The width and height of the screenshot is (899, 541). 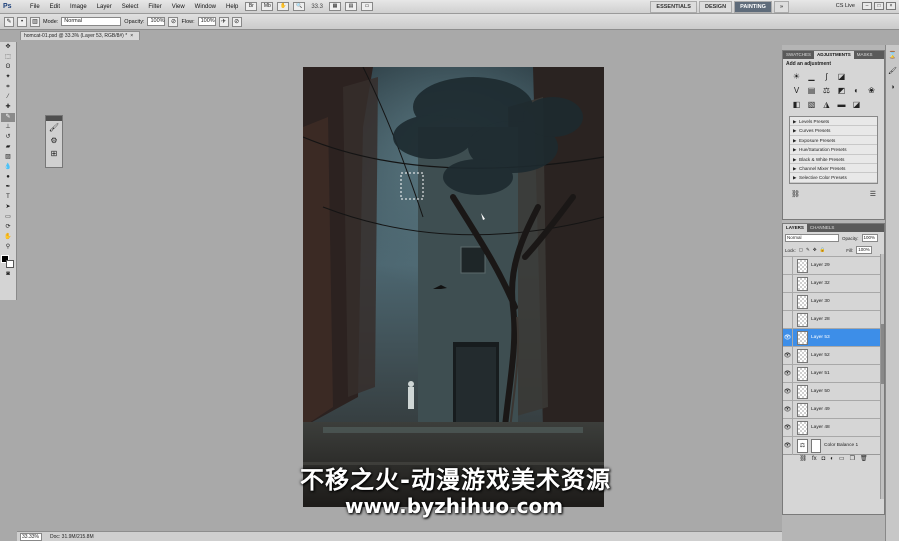 What do you see at coordinates (206, 21) in the screenshot?
I see `flow-field: 100%` at bounding box center [206, 21].